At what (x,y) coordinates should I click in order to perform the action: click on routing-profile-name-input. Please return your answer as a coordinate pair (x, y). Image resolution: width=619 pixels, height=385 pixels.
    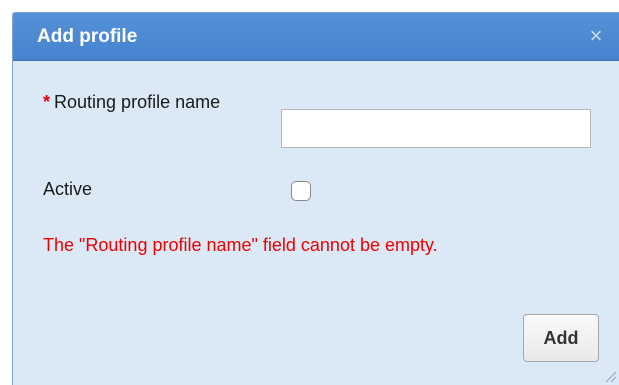
    Looking at the image, I should click on (436, 128).